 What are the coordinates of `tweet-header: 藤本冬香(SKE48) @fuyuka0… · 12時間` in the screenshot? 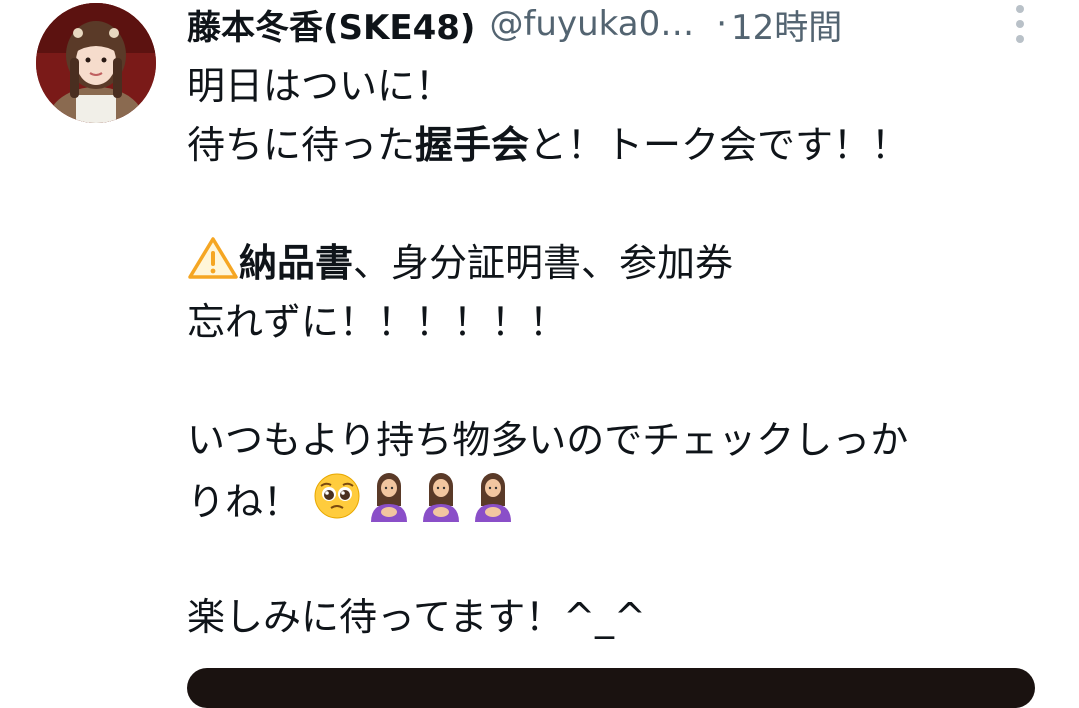 It's located at (597, 24).